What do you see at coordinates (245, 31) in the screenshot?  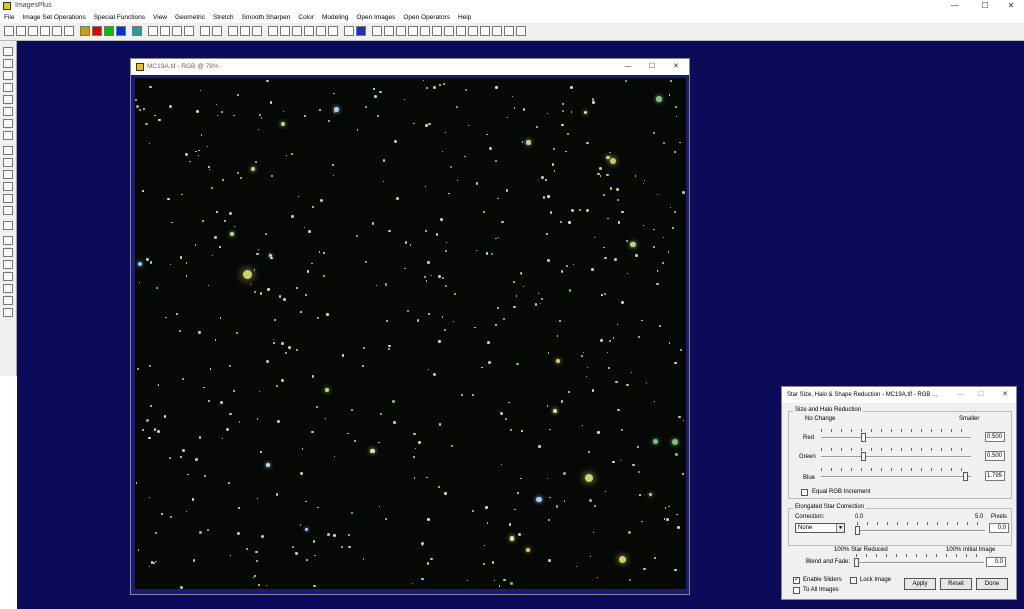 I see `dots-column-icon` at bounding box center [245, 31].